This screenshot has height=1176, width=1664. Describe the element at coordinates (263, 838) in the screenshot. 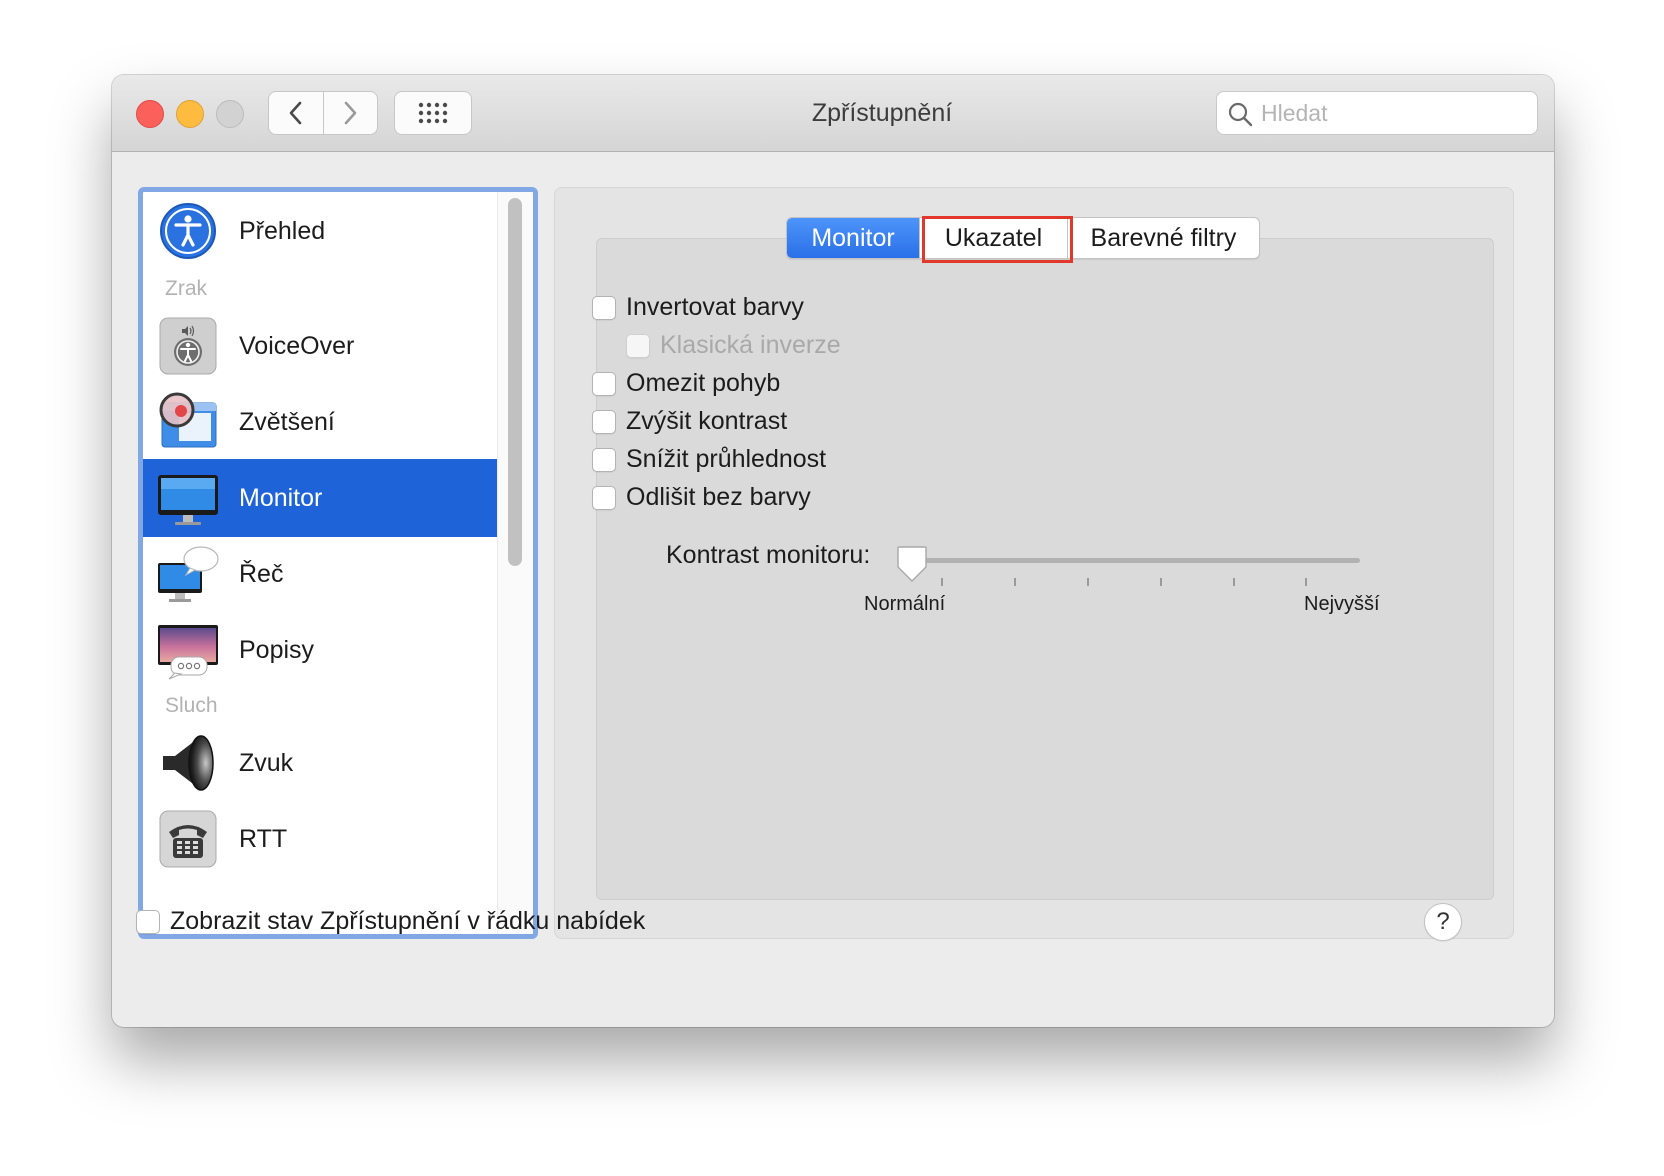

I see `sidebar-item-label: RTT` at that location.